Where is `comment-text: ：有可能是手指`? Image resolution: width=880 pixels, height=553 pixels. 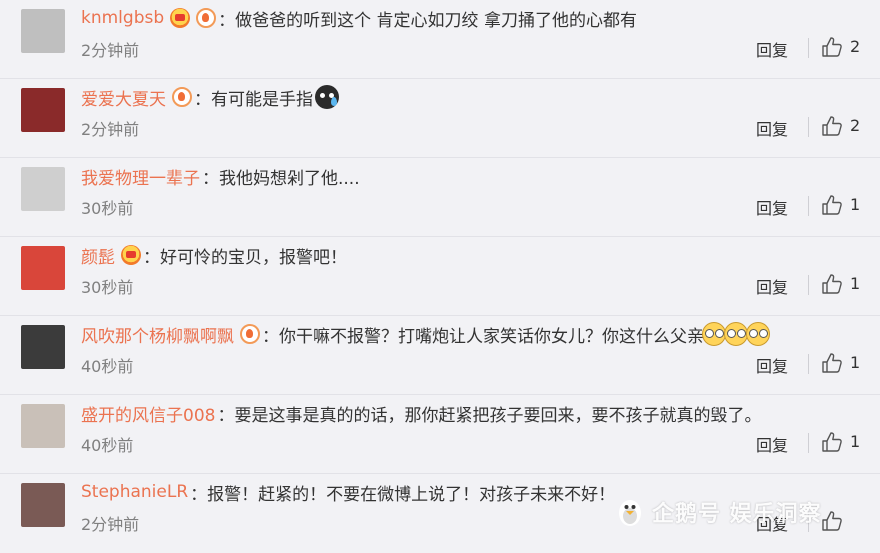
comment-text: ：有可能是手指 is located at coordinates (253, 99).